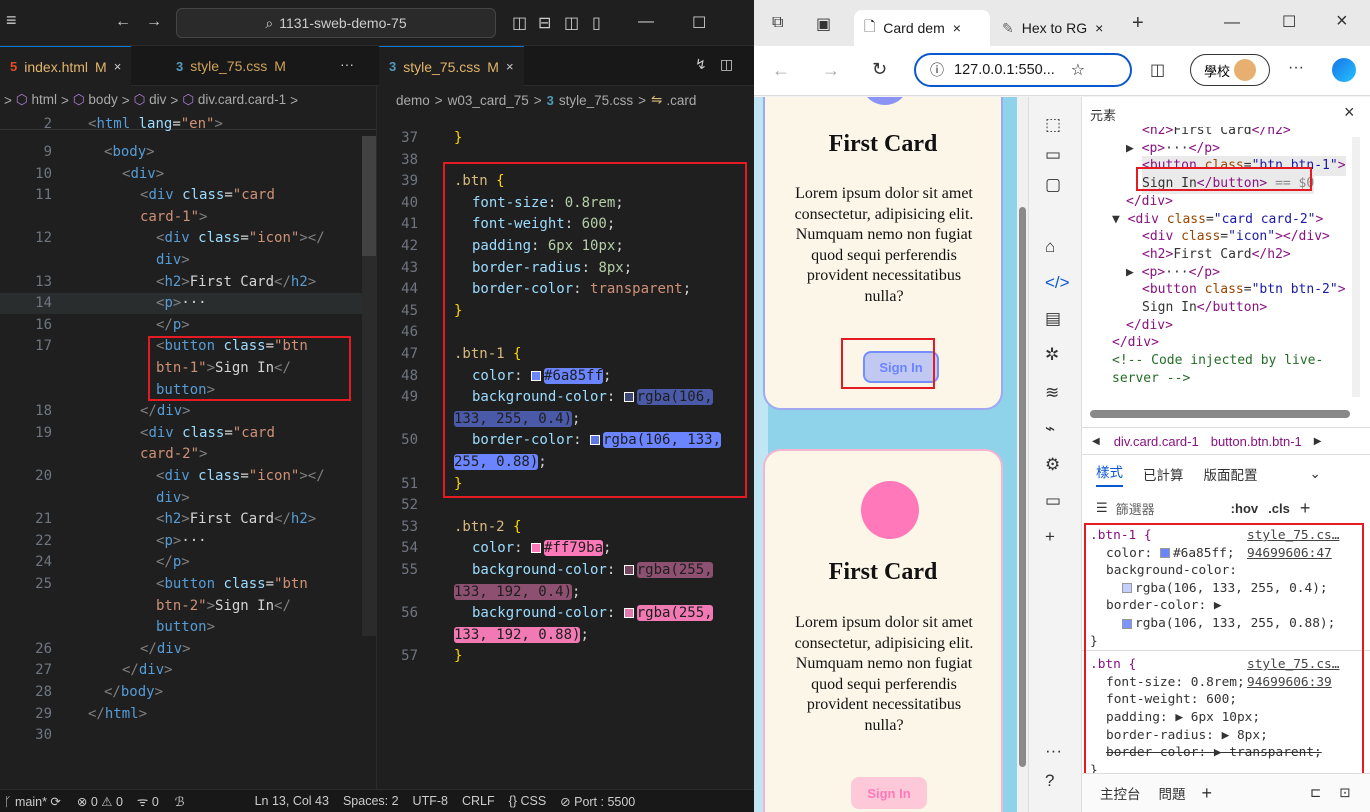 This screenshot has width=1370, height=812. I want to click on favorite-star-icon: ☆, so click(1078, 70).